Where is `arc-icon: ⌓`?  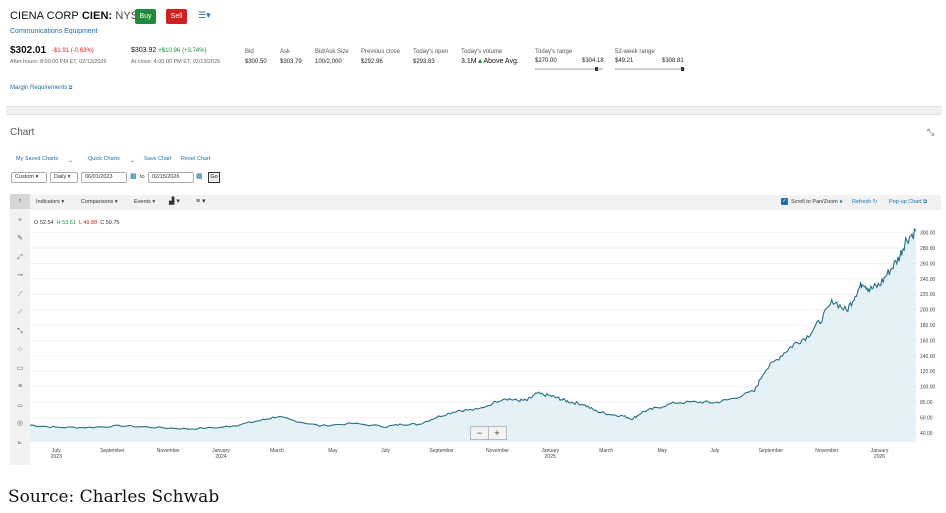 arc-icon: ⌓ is located at coordinates (20, 405).